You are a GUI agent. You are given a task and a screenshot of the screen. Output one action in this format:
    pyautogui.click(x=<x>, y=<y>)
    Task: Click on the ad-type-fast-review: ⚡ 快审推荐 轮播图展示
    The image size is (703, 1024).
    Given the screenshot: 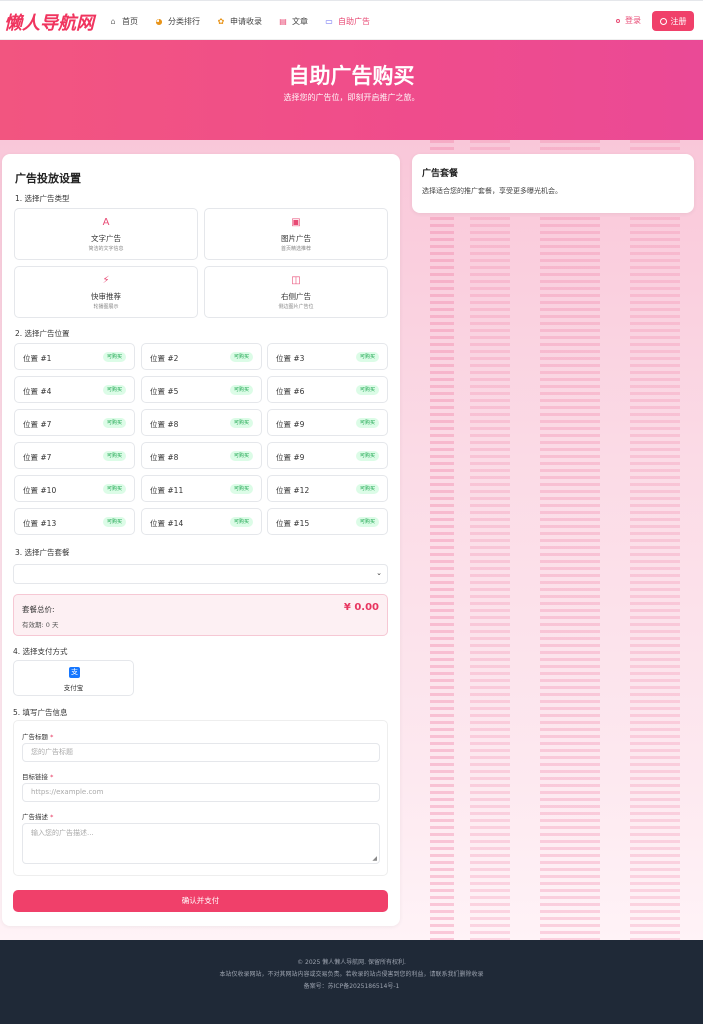 What is the action you would take?
    pyautogui.click(x=106, y=292)
    